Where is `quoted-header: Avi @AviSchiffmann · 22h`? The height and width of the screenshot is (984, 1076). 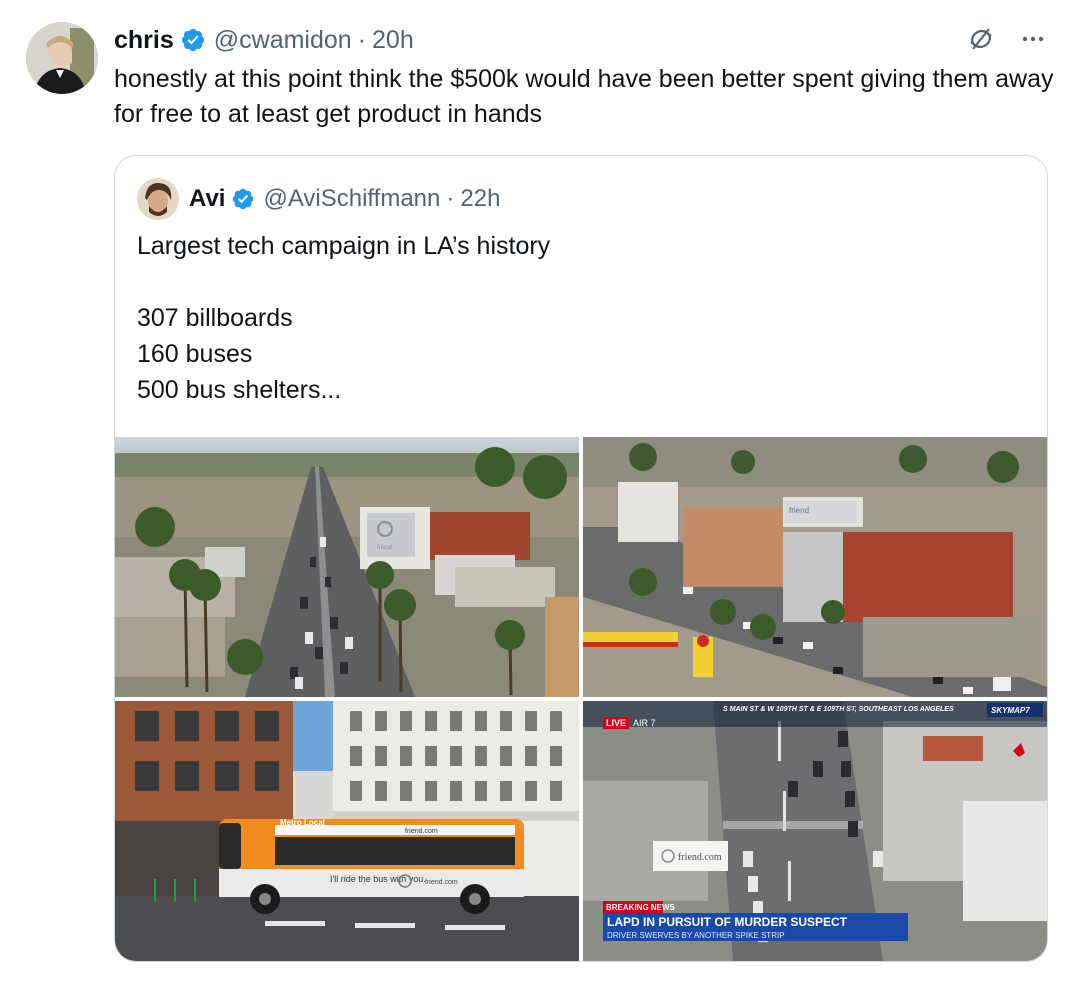
quoted-header: Avi @AviSchiffmann · 22h is located at coordinates (318, 199).